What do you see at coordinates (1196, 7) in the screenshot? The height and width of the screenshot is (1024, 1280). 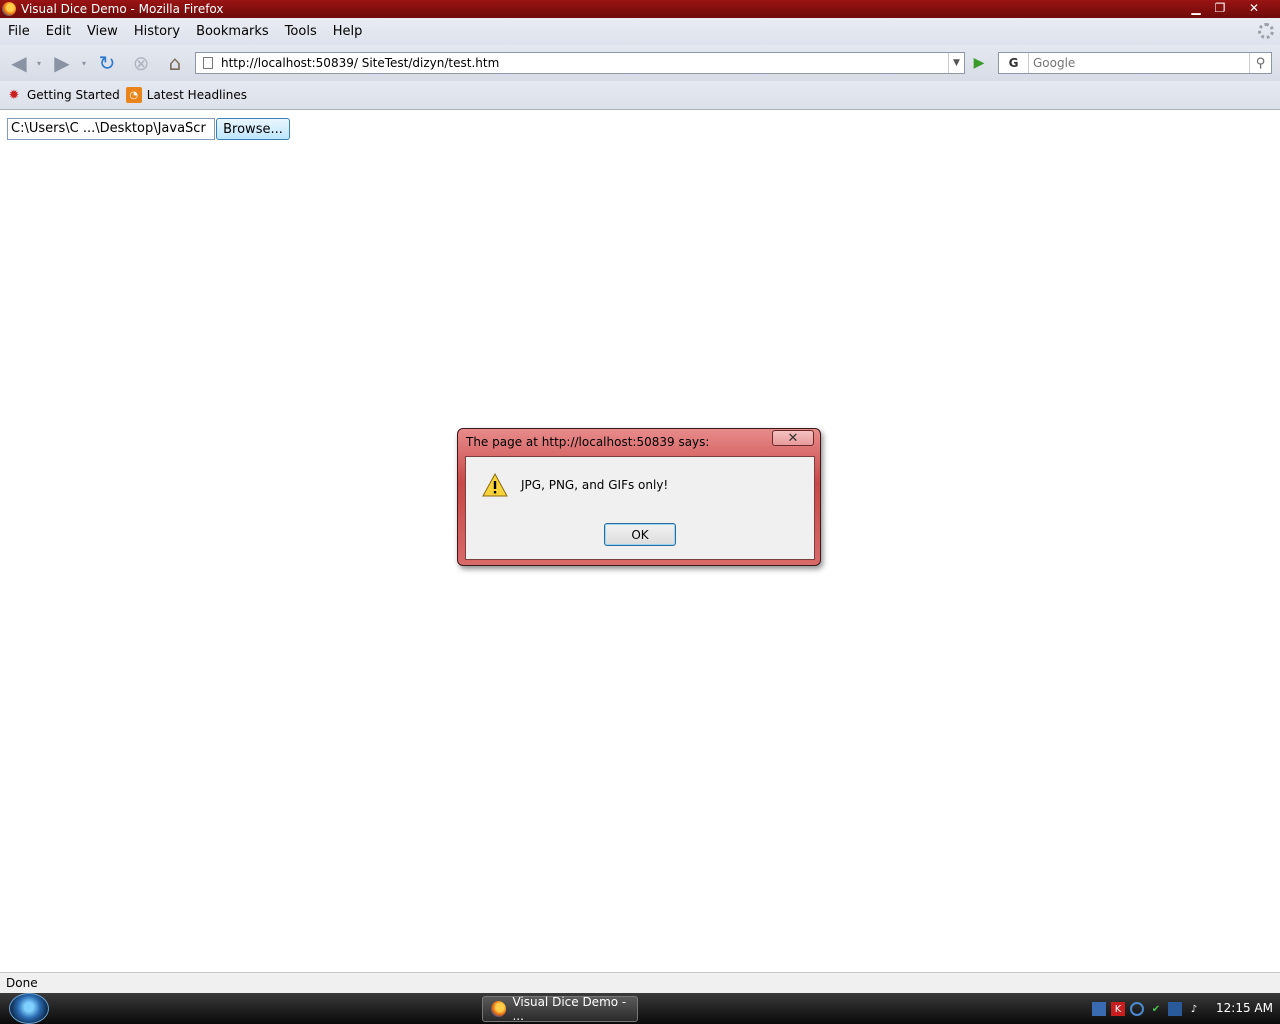 I see `minimize-button: ▁` at bounding box center [1196, 7].